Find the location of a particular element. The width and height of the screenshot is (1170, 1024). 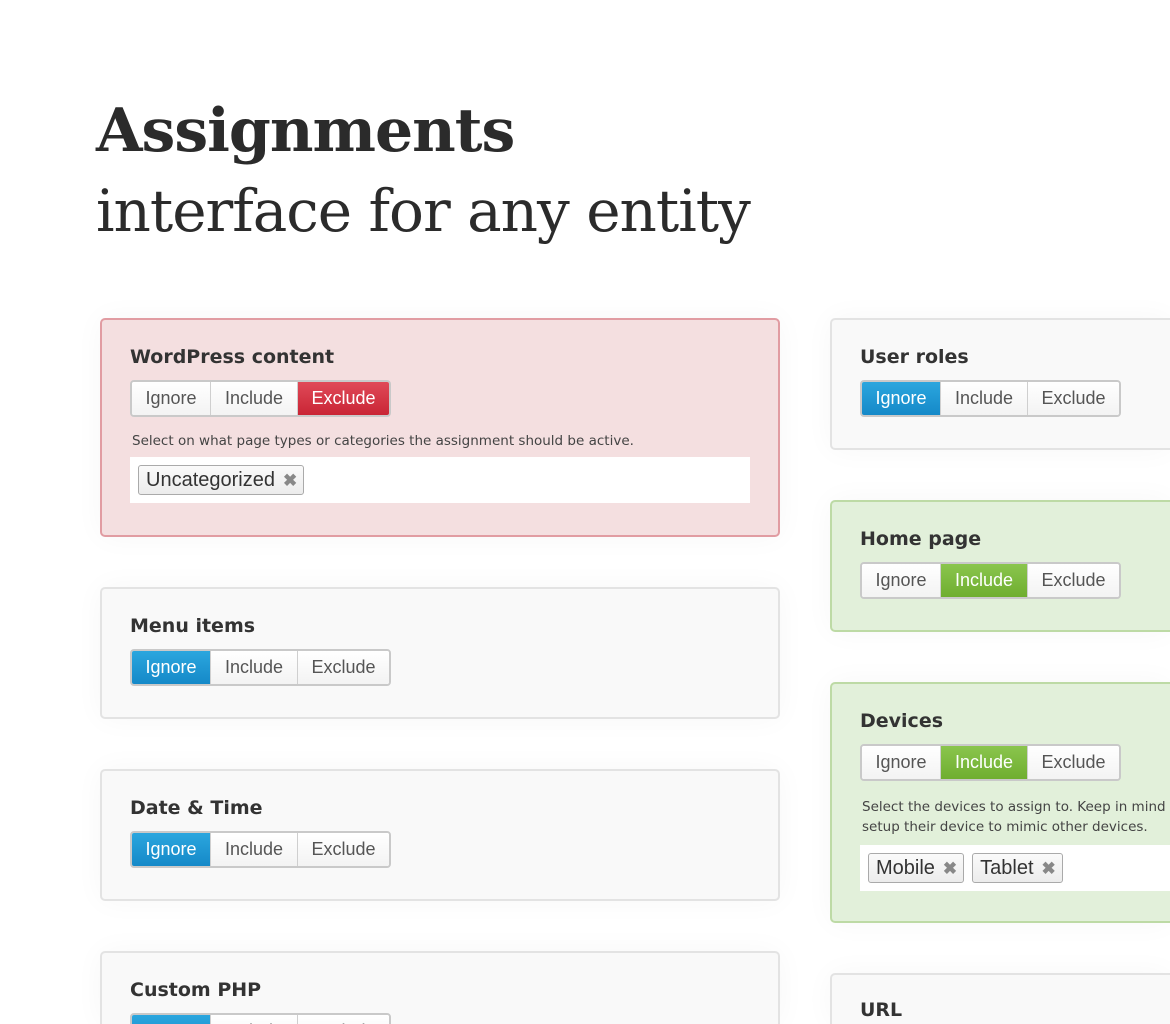

tag-tablet: Tablet ✖ is located at coordinates (1017, 868).